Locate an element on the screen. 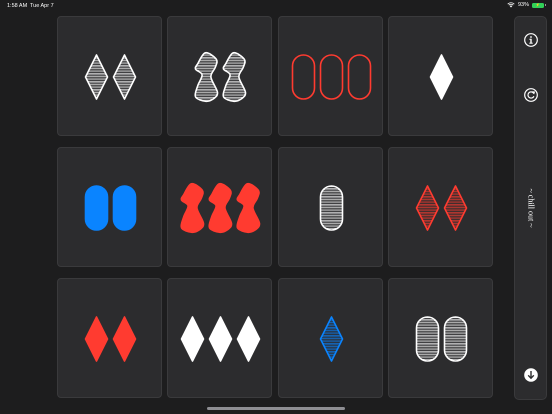 The image size is (552, 414). deal-button is located at coordinates (531, 375).